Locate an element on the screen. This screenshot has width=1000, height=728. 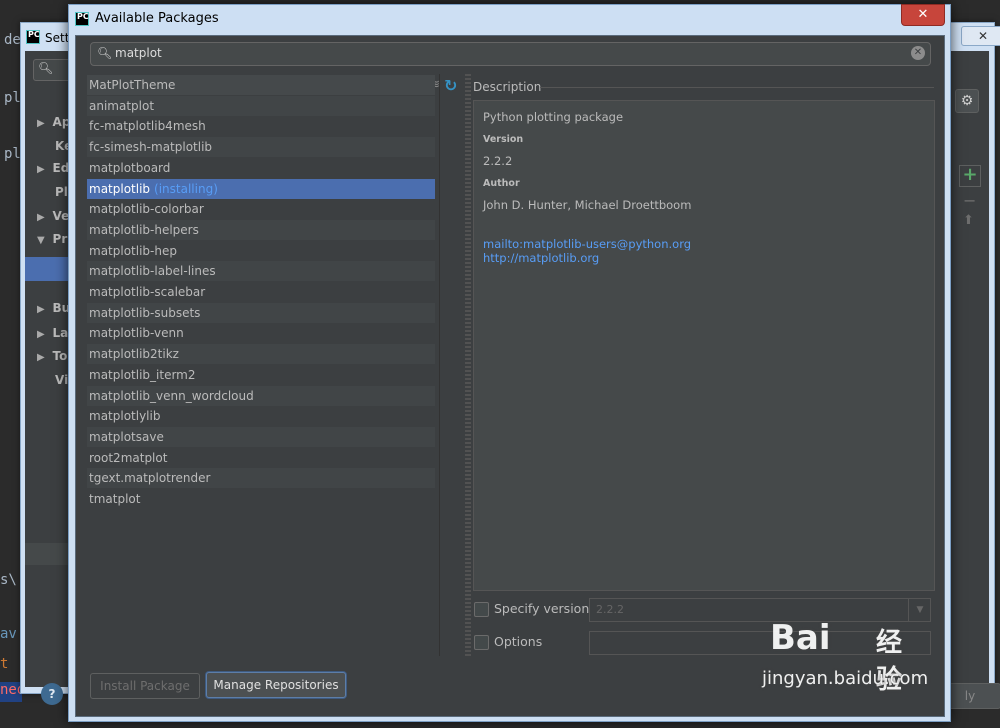
list-toolbar: ↻ is located at coordinates (451, 365).